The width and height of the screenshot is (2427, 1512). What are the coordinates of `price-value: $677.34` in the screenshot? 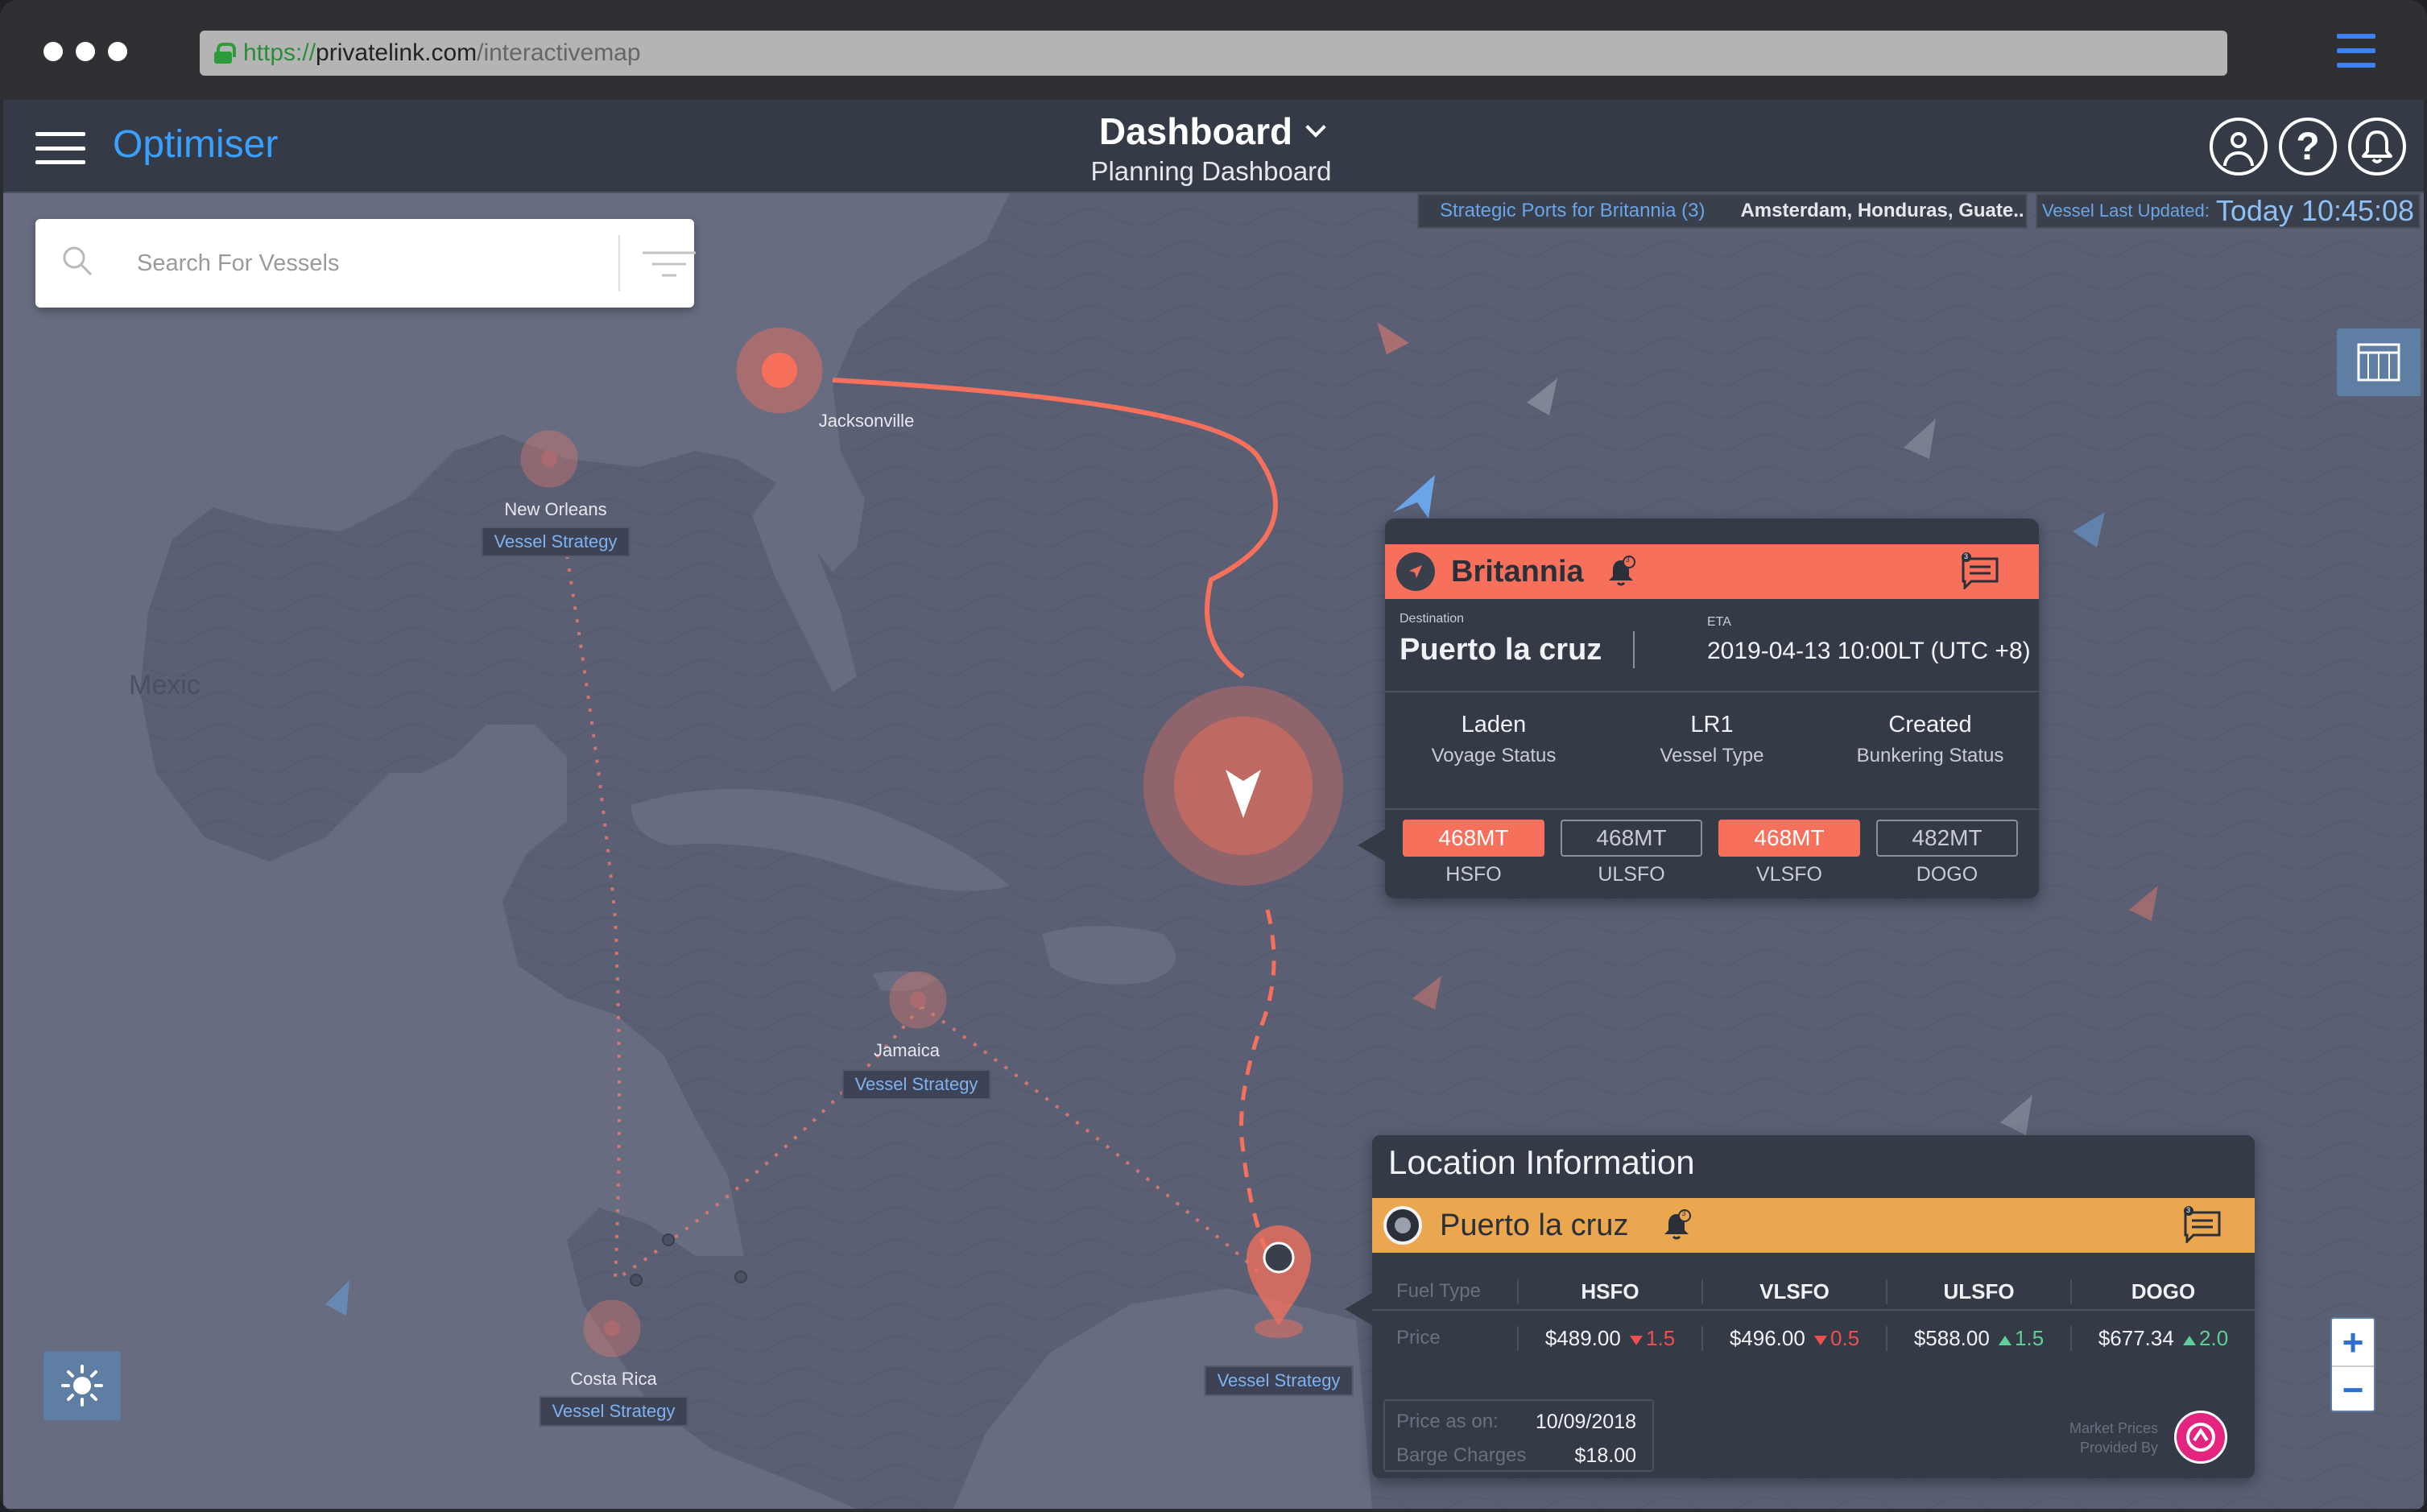 It's located at (2136, 1337).